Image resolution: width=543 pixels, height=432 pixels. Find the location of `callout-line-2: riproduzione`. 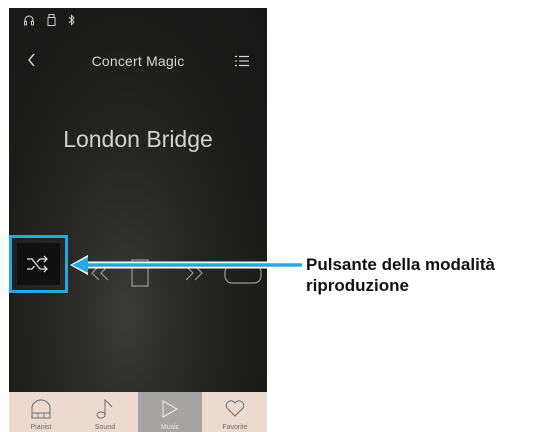

callout-line-2: riproduzione is located at coordinates (357, 285).